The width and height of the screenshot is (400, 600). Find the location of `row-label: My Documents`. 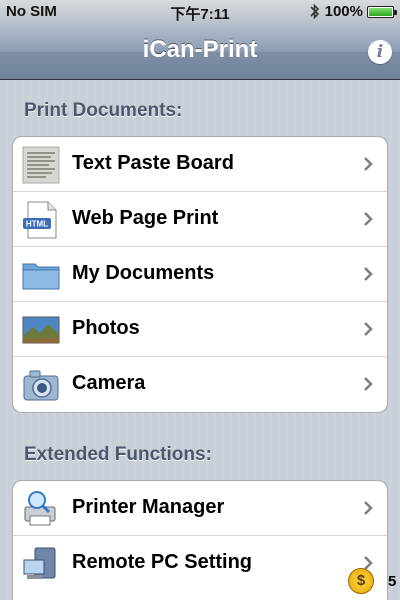

row-label: My Documents is located at coordinates (143, 273).